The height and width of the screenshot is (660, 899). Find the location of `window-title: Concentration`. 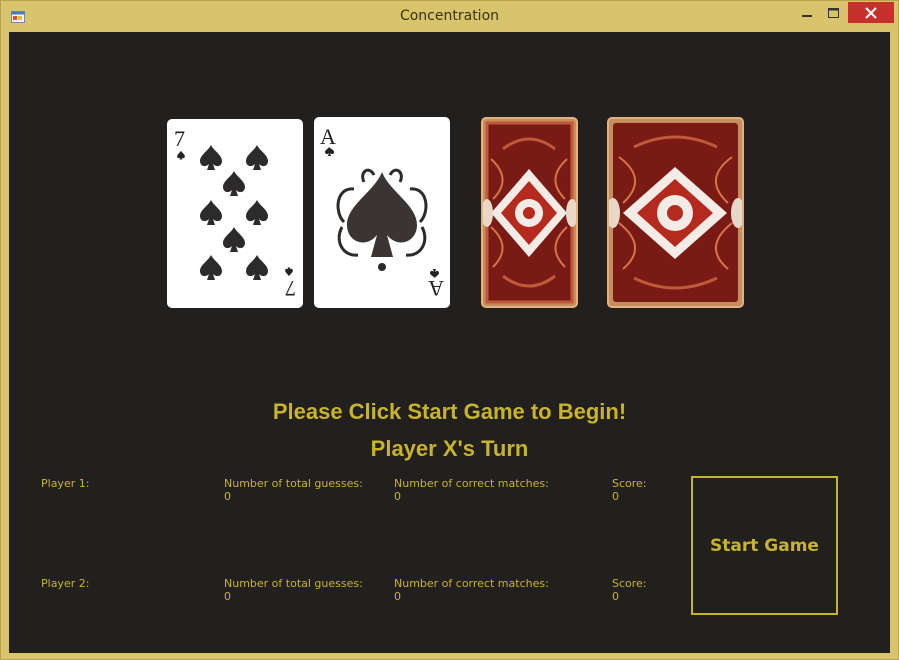

window-title: Concentration is located at coordinates (449, 16).